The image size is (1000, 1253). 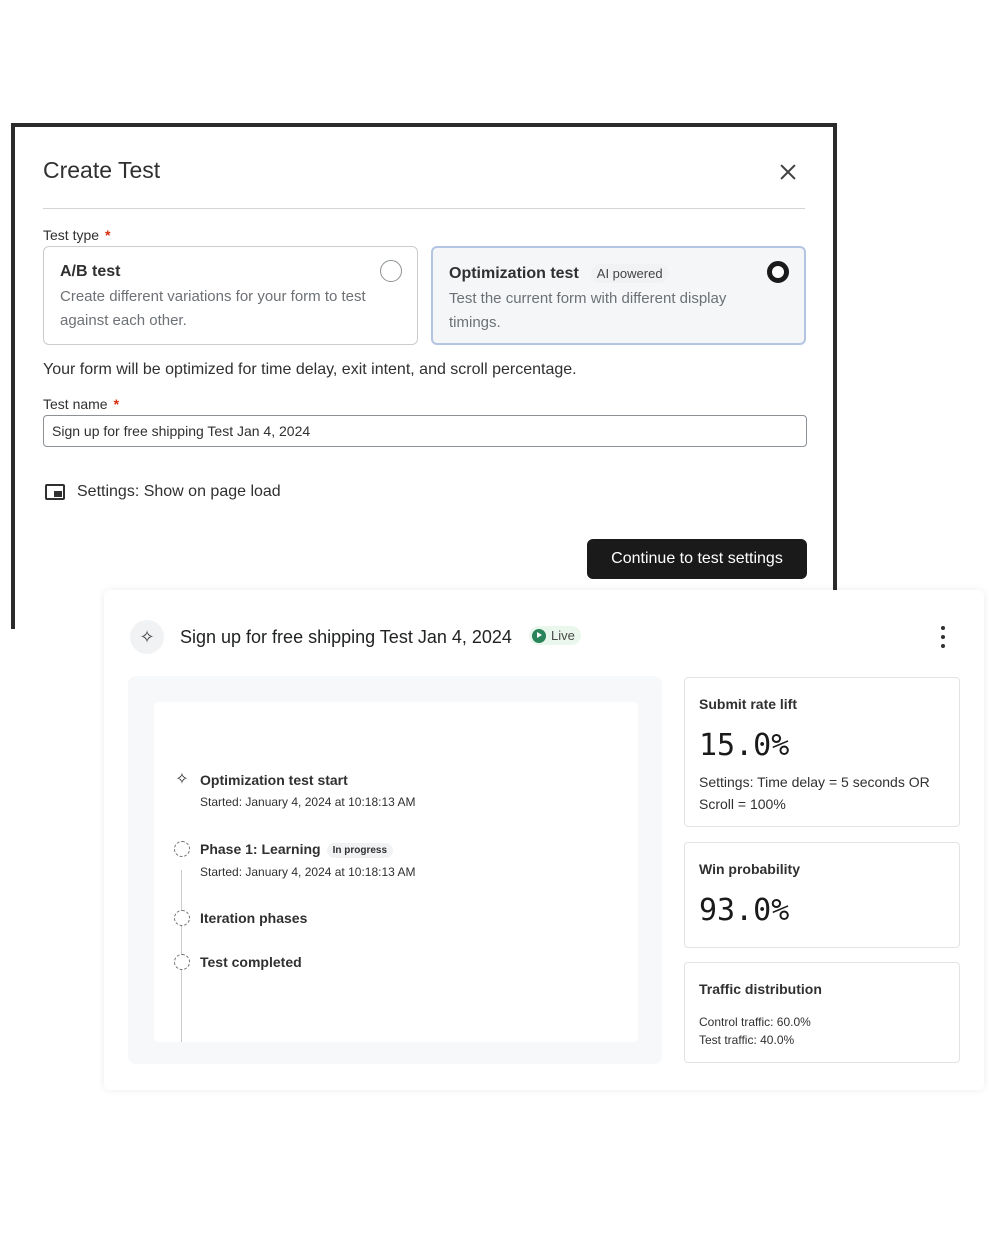 What do you see at coordinates (744, 745) in the screenshot?
I see `metric-value: 15.0%` at bounding box center [744, 745].